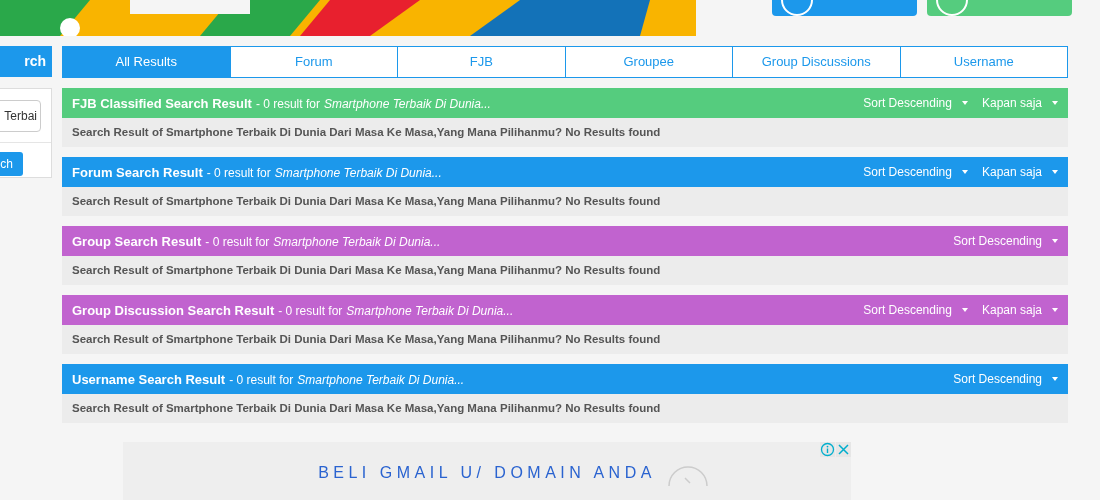  What do you see at coordinates (487, 473) in the screenshot?
I see `ad-text: BELI GMAIL U/ DOMAIN ANDA` at bounding box center [487, 473].